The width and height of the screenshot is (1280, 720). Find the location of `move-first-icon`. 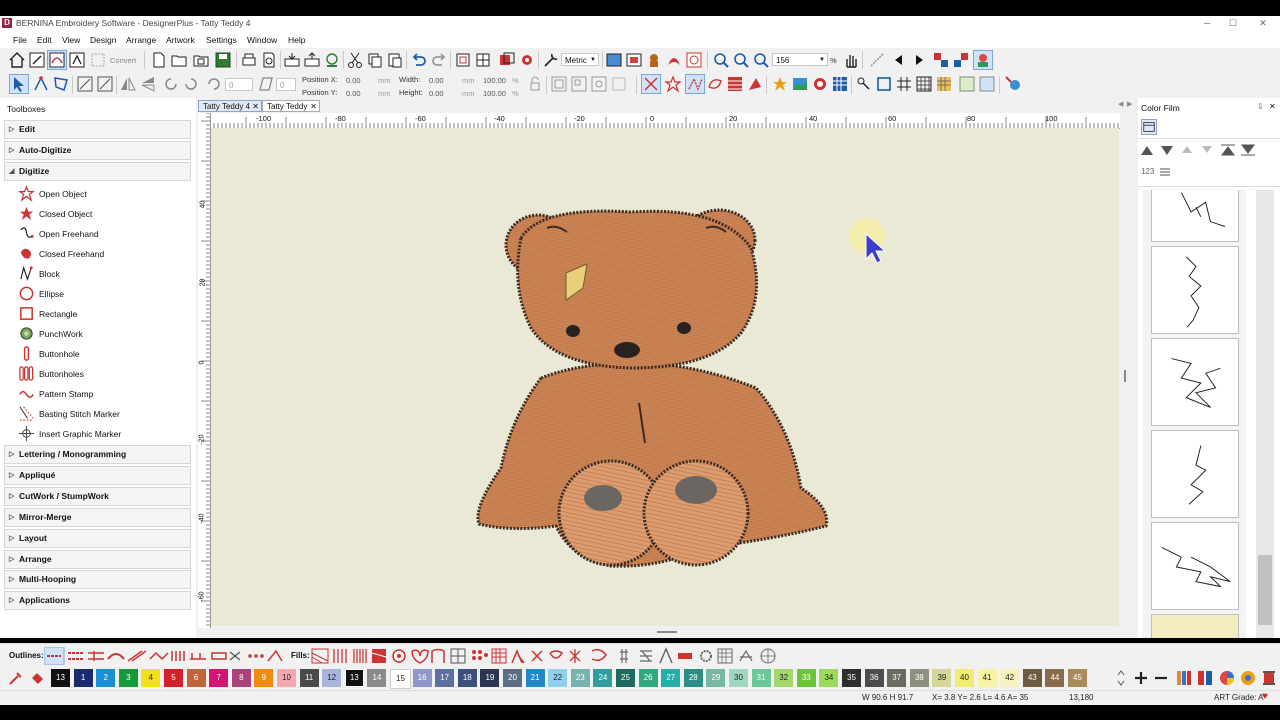

move-first-icon is located at coordinates (1228, 150).